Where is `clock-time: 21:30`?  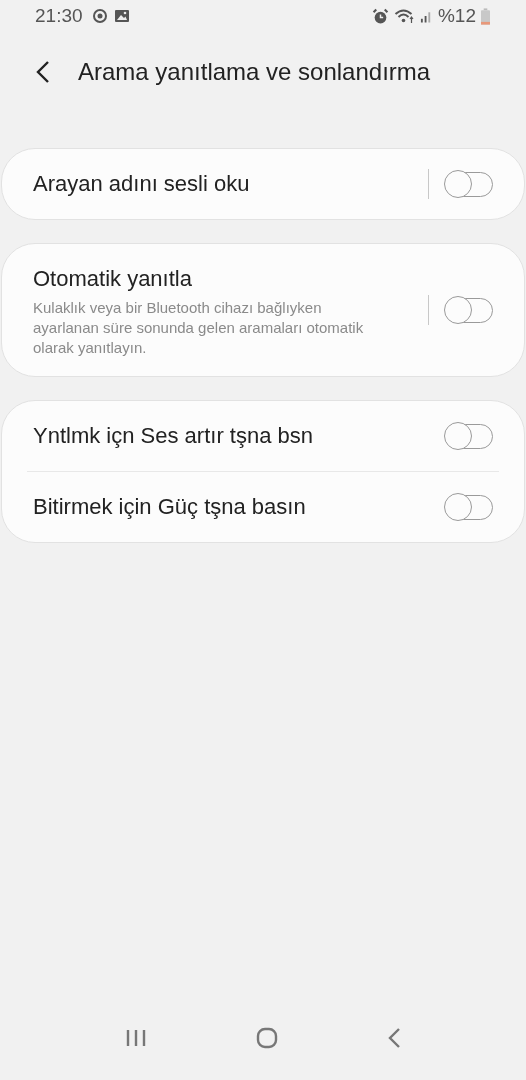 clock-time: 21:30 is located at coordinates (59, 16).